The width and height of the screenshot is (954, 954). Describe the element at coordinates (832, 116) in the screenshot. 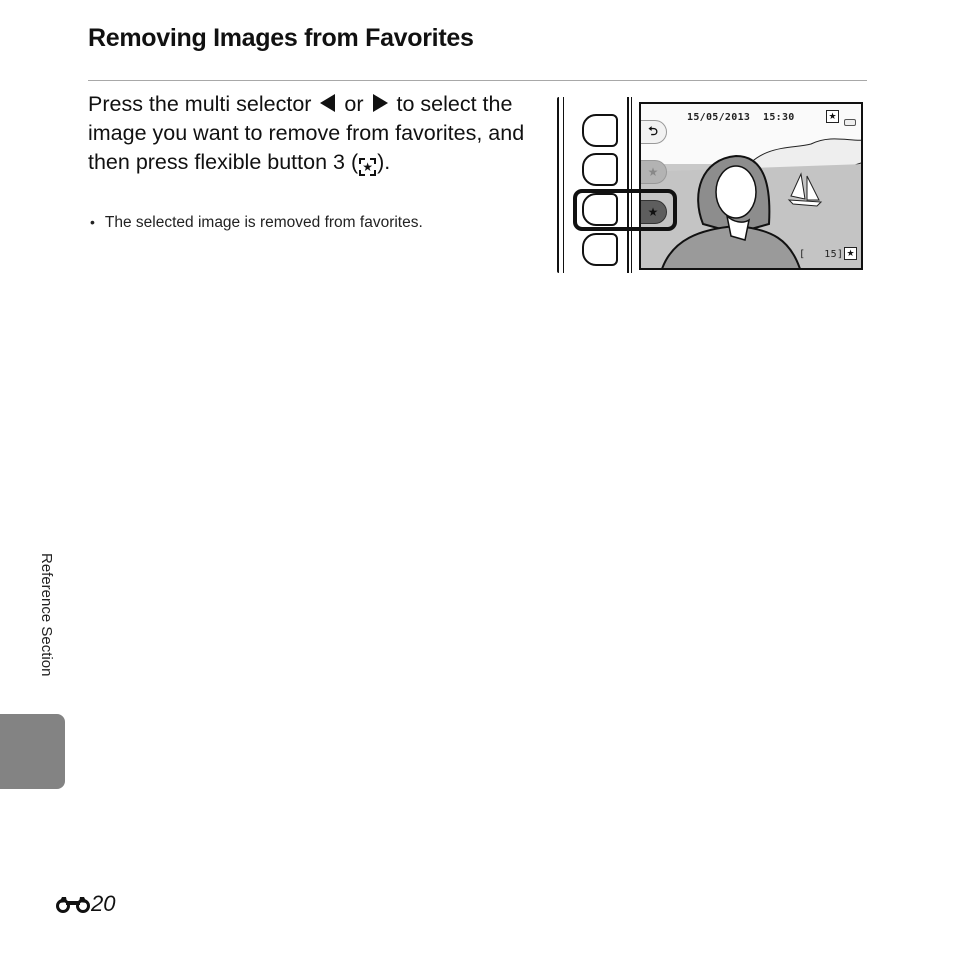

I see `favorites-mode-icon: ★` at that location.